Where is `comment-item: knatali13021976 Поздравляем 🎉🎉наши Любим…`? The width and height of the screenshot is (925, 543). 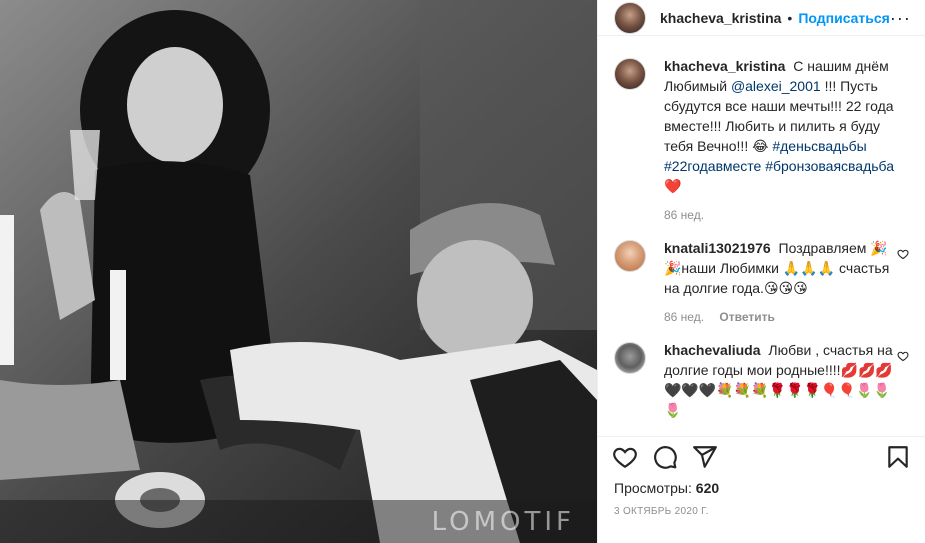
comment-item: knatali13021976 Поздравляем 🎉🎉наши Любим… is located at coordinates (761, 281).